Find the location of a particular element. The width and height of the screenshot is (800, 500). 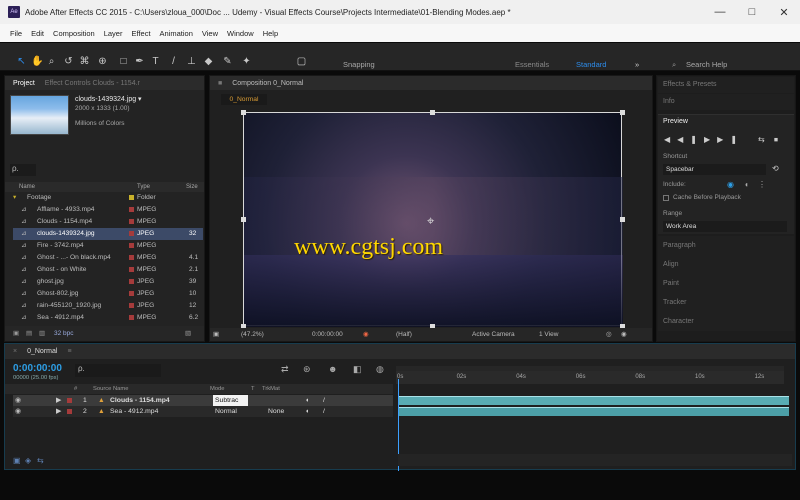

shortcut-dropdown: Spacebar is located at coordinates (714, 169).